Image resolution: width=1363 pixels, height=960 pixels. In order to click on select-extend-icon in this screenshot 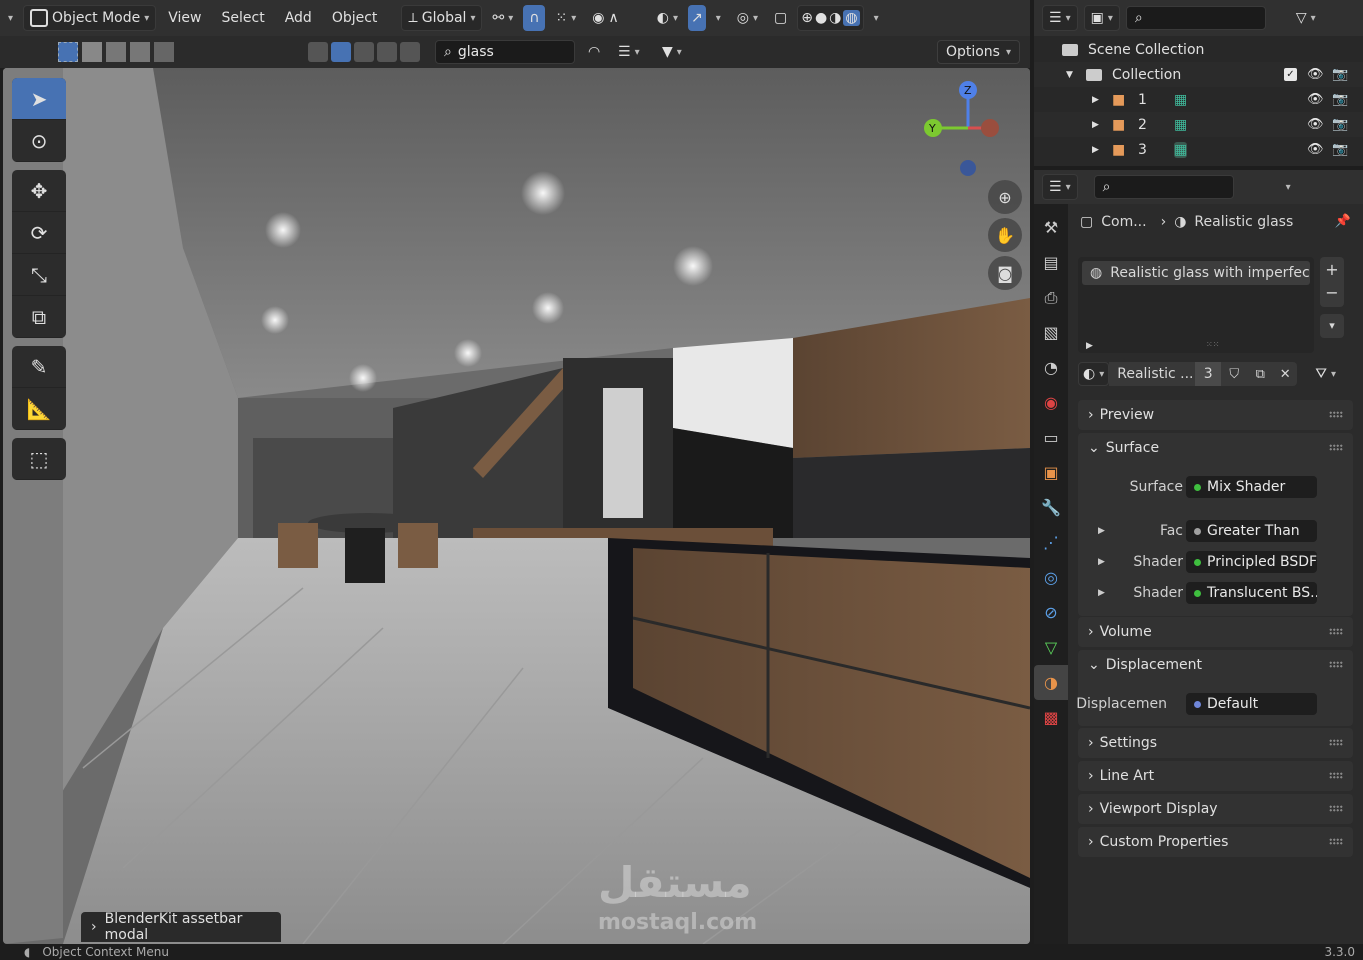, I will do `click(92, 52)`.